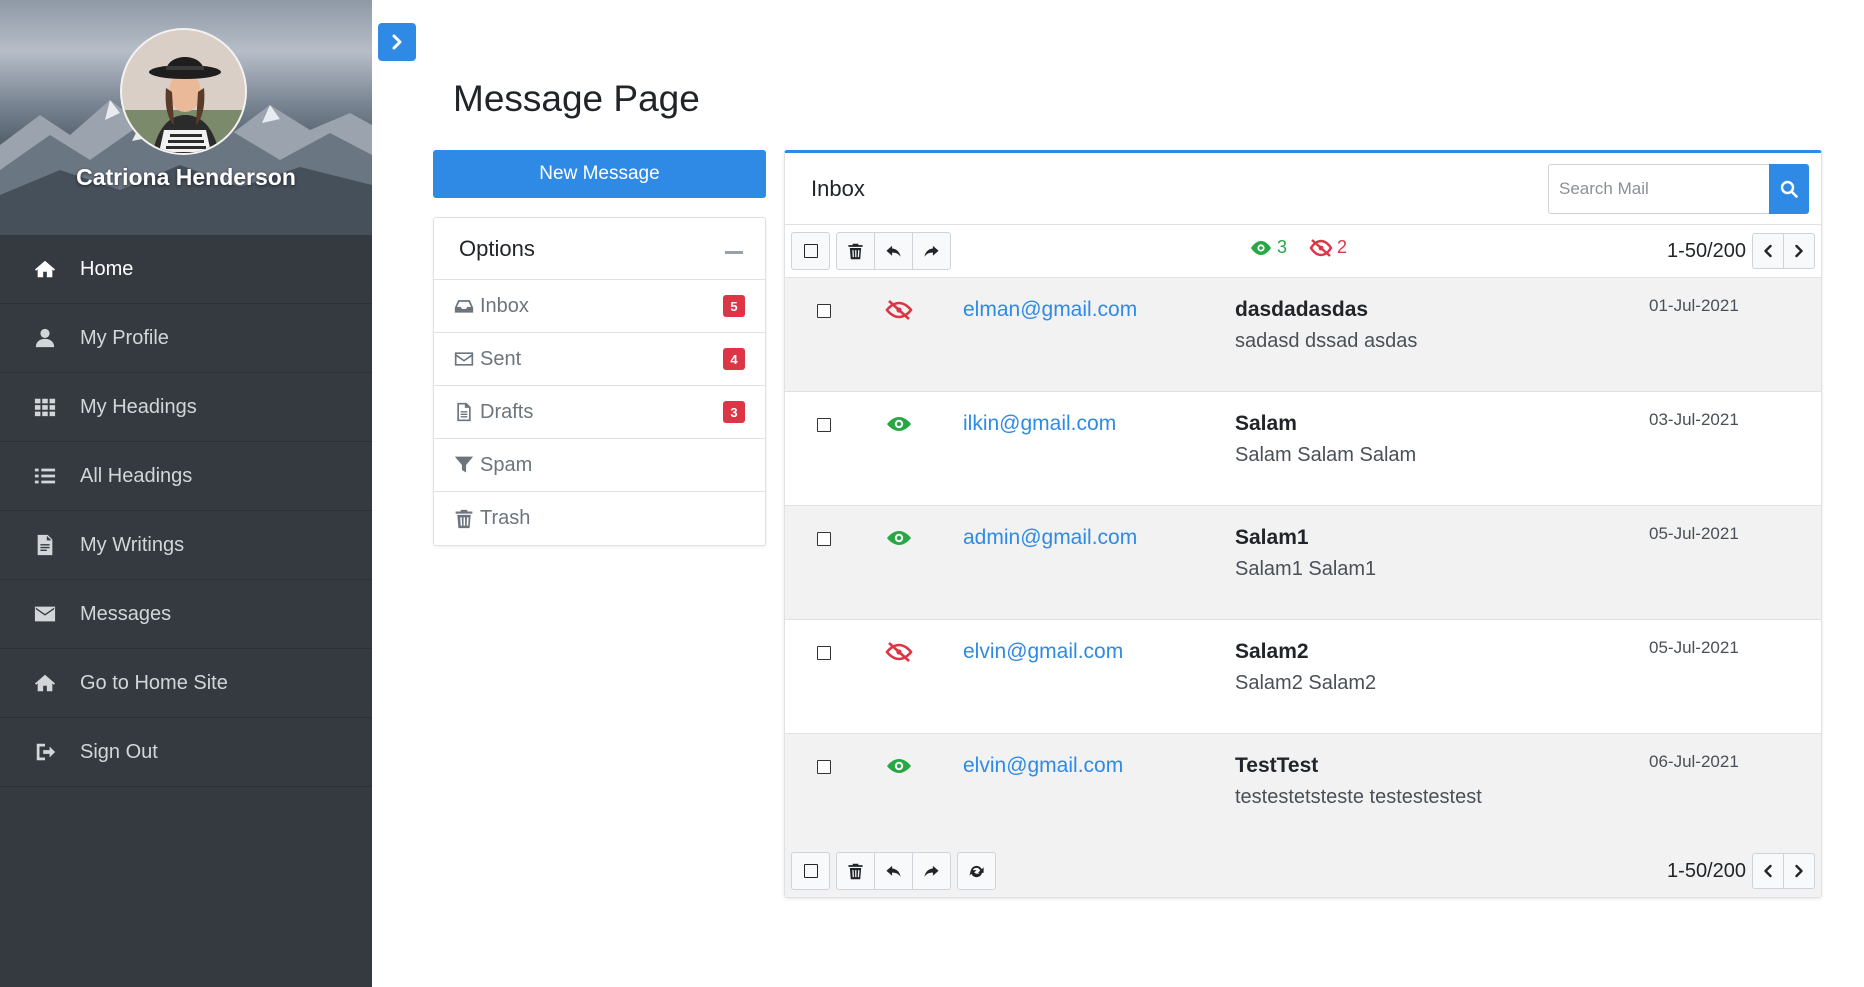  I want to click on sidebar-item-label: Sign Out, so click(119, 751).